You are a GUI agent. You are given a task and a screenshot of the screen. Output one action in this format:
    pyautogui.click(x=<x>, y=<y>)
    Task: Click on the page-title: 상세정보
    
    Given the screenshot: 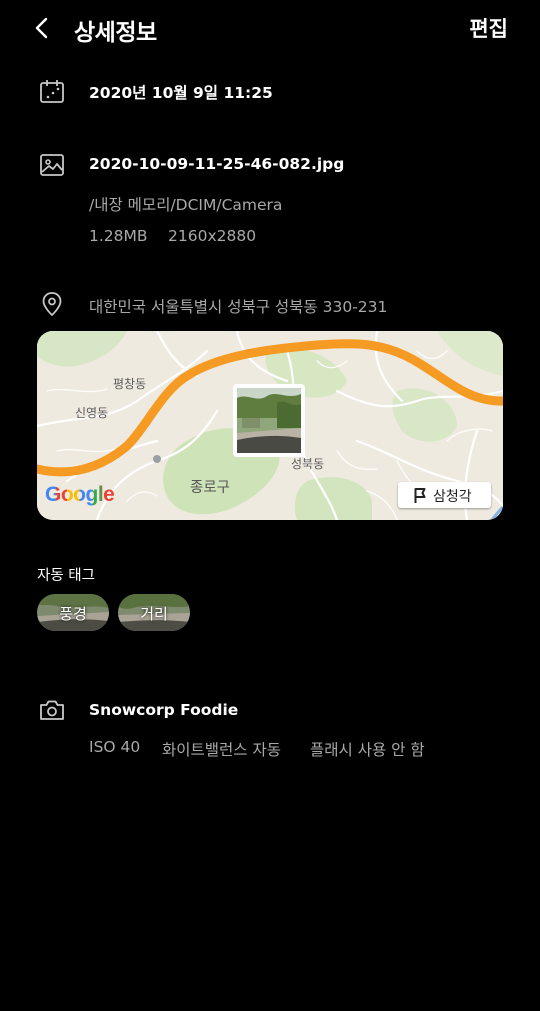 What is the action you would take?
    pyautogui.click(x=115, y=33)
    